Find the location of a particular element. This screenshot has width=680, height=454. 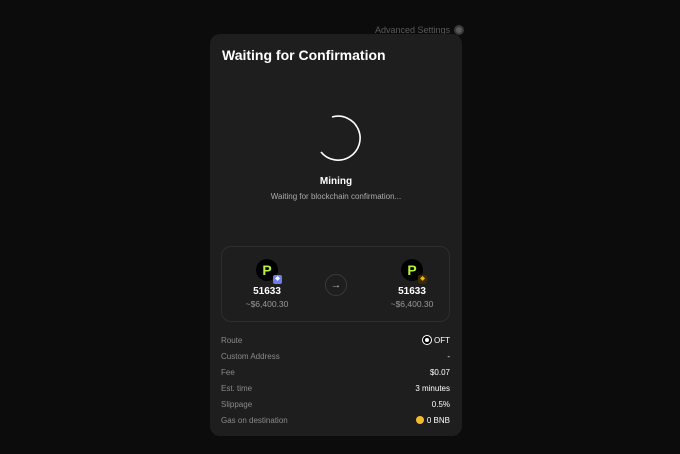

detail-row-fee: Fee $0.07 is located at coordinates (335, 372).